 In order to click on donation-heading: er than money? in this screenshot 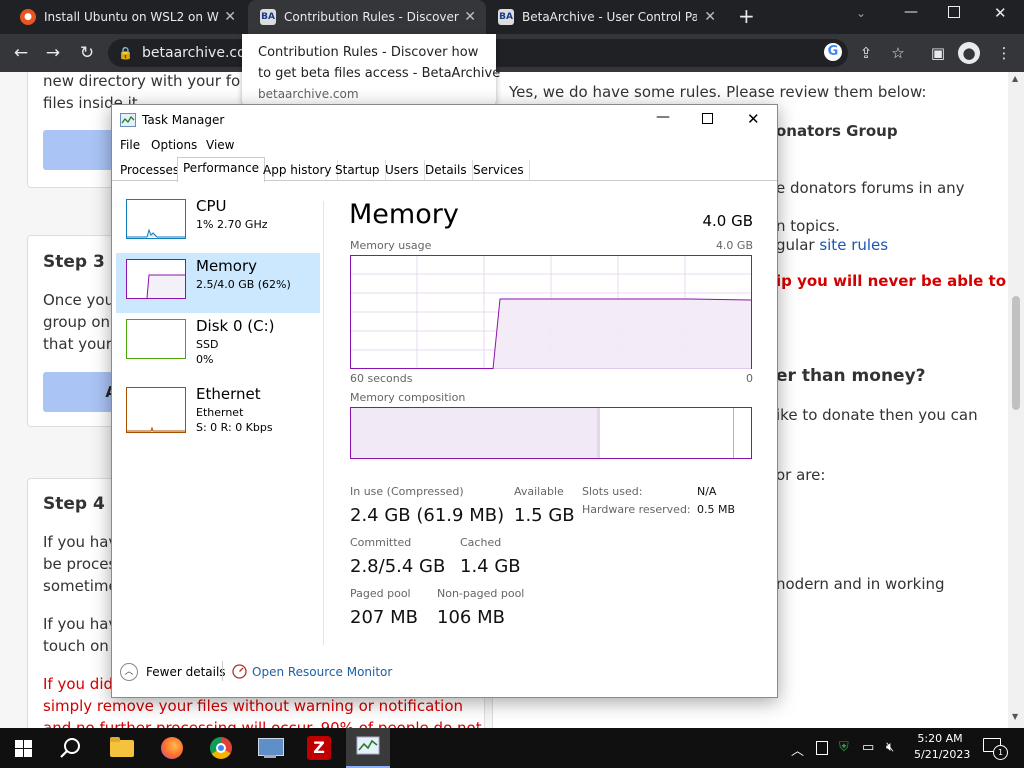, I will do `click(851, 376)`.